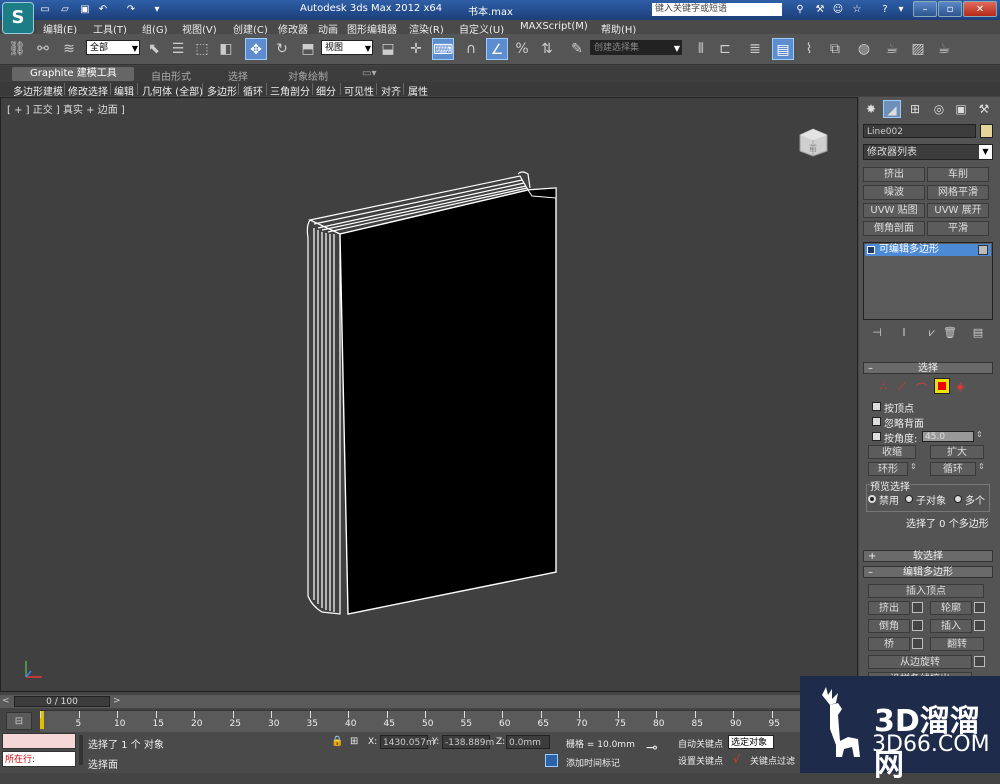 The height and width of the screenshot is (784, 1000). I want to click on make-unique-icon: ⩗, so click(932, 333).